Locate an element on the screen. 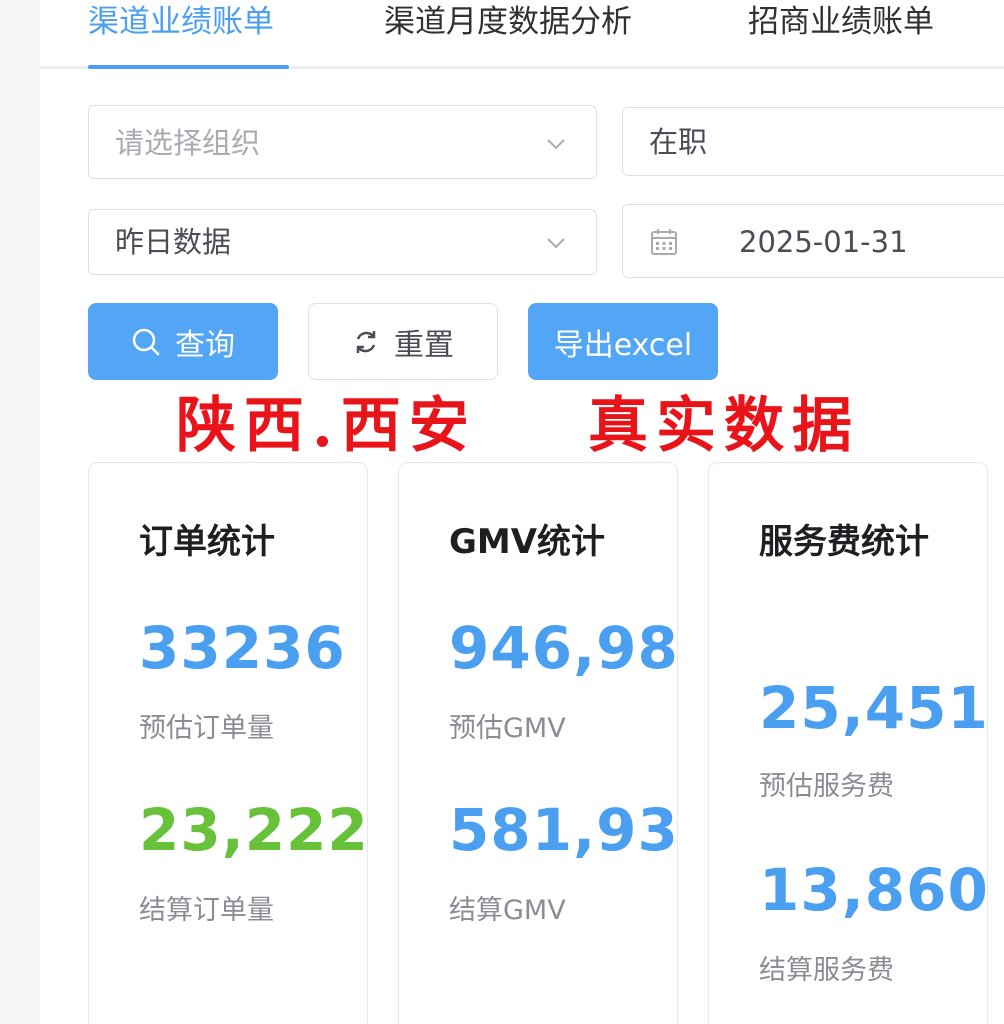 This screenshot has height=1024, width=1004. org-select: 请选择组织 is located at coordinates (342, 142).